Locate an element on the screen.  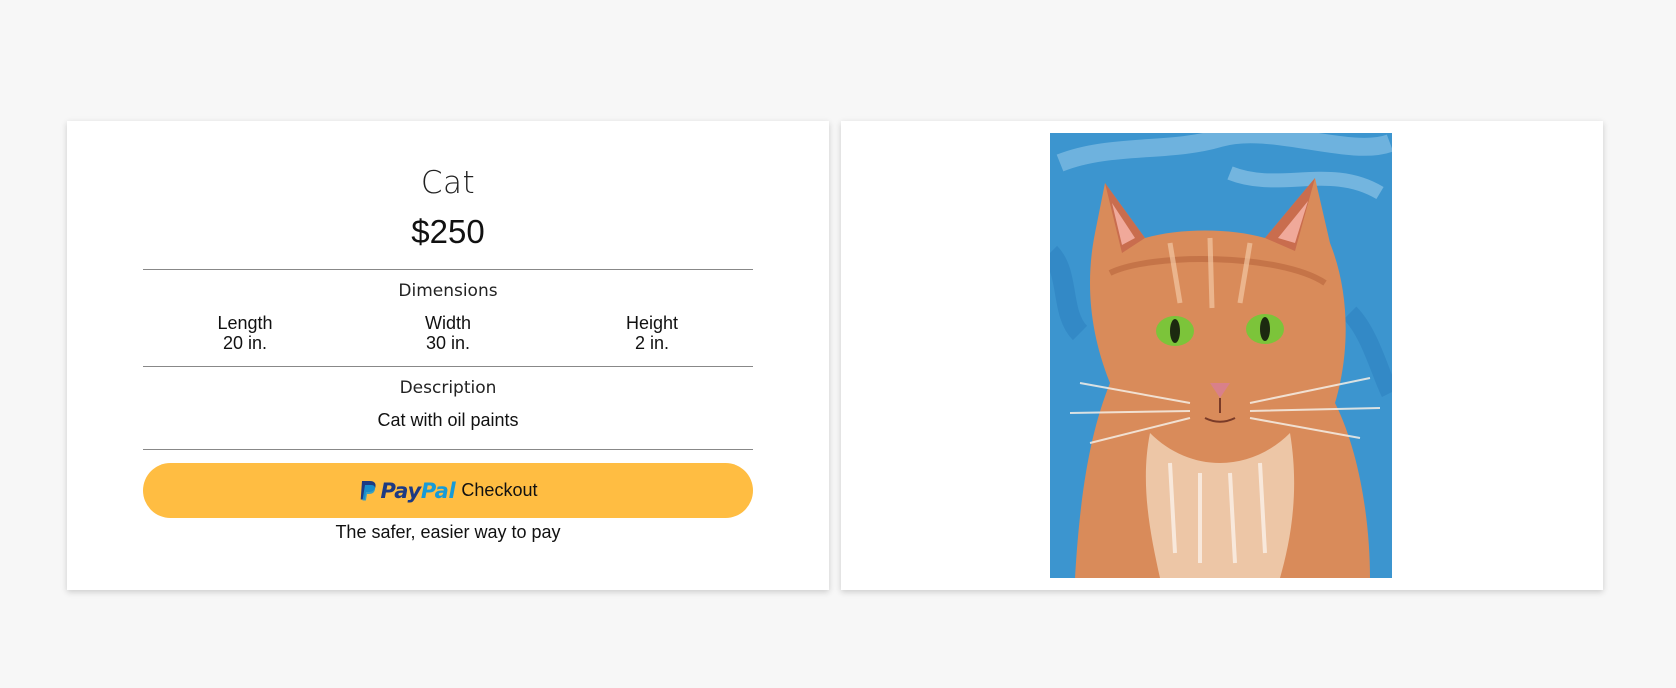
dimension-value: 20 in. is located at coordinates (245, 343).